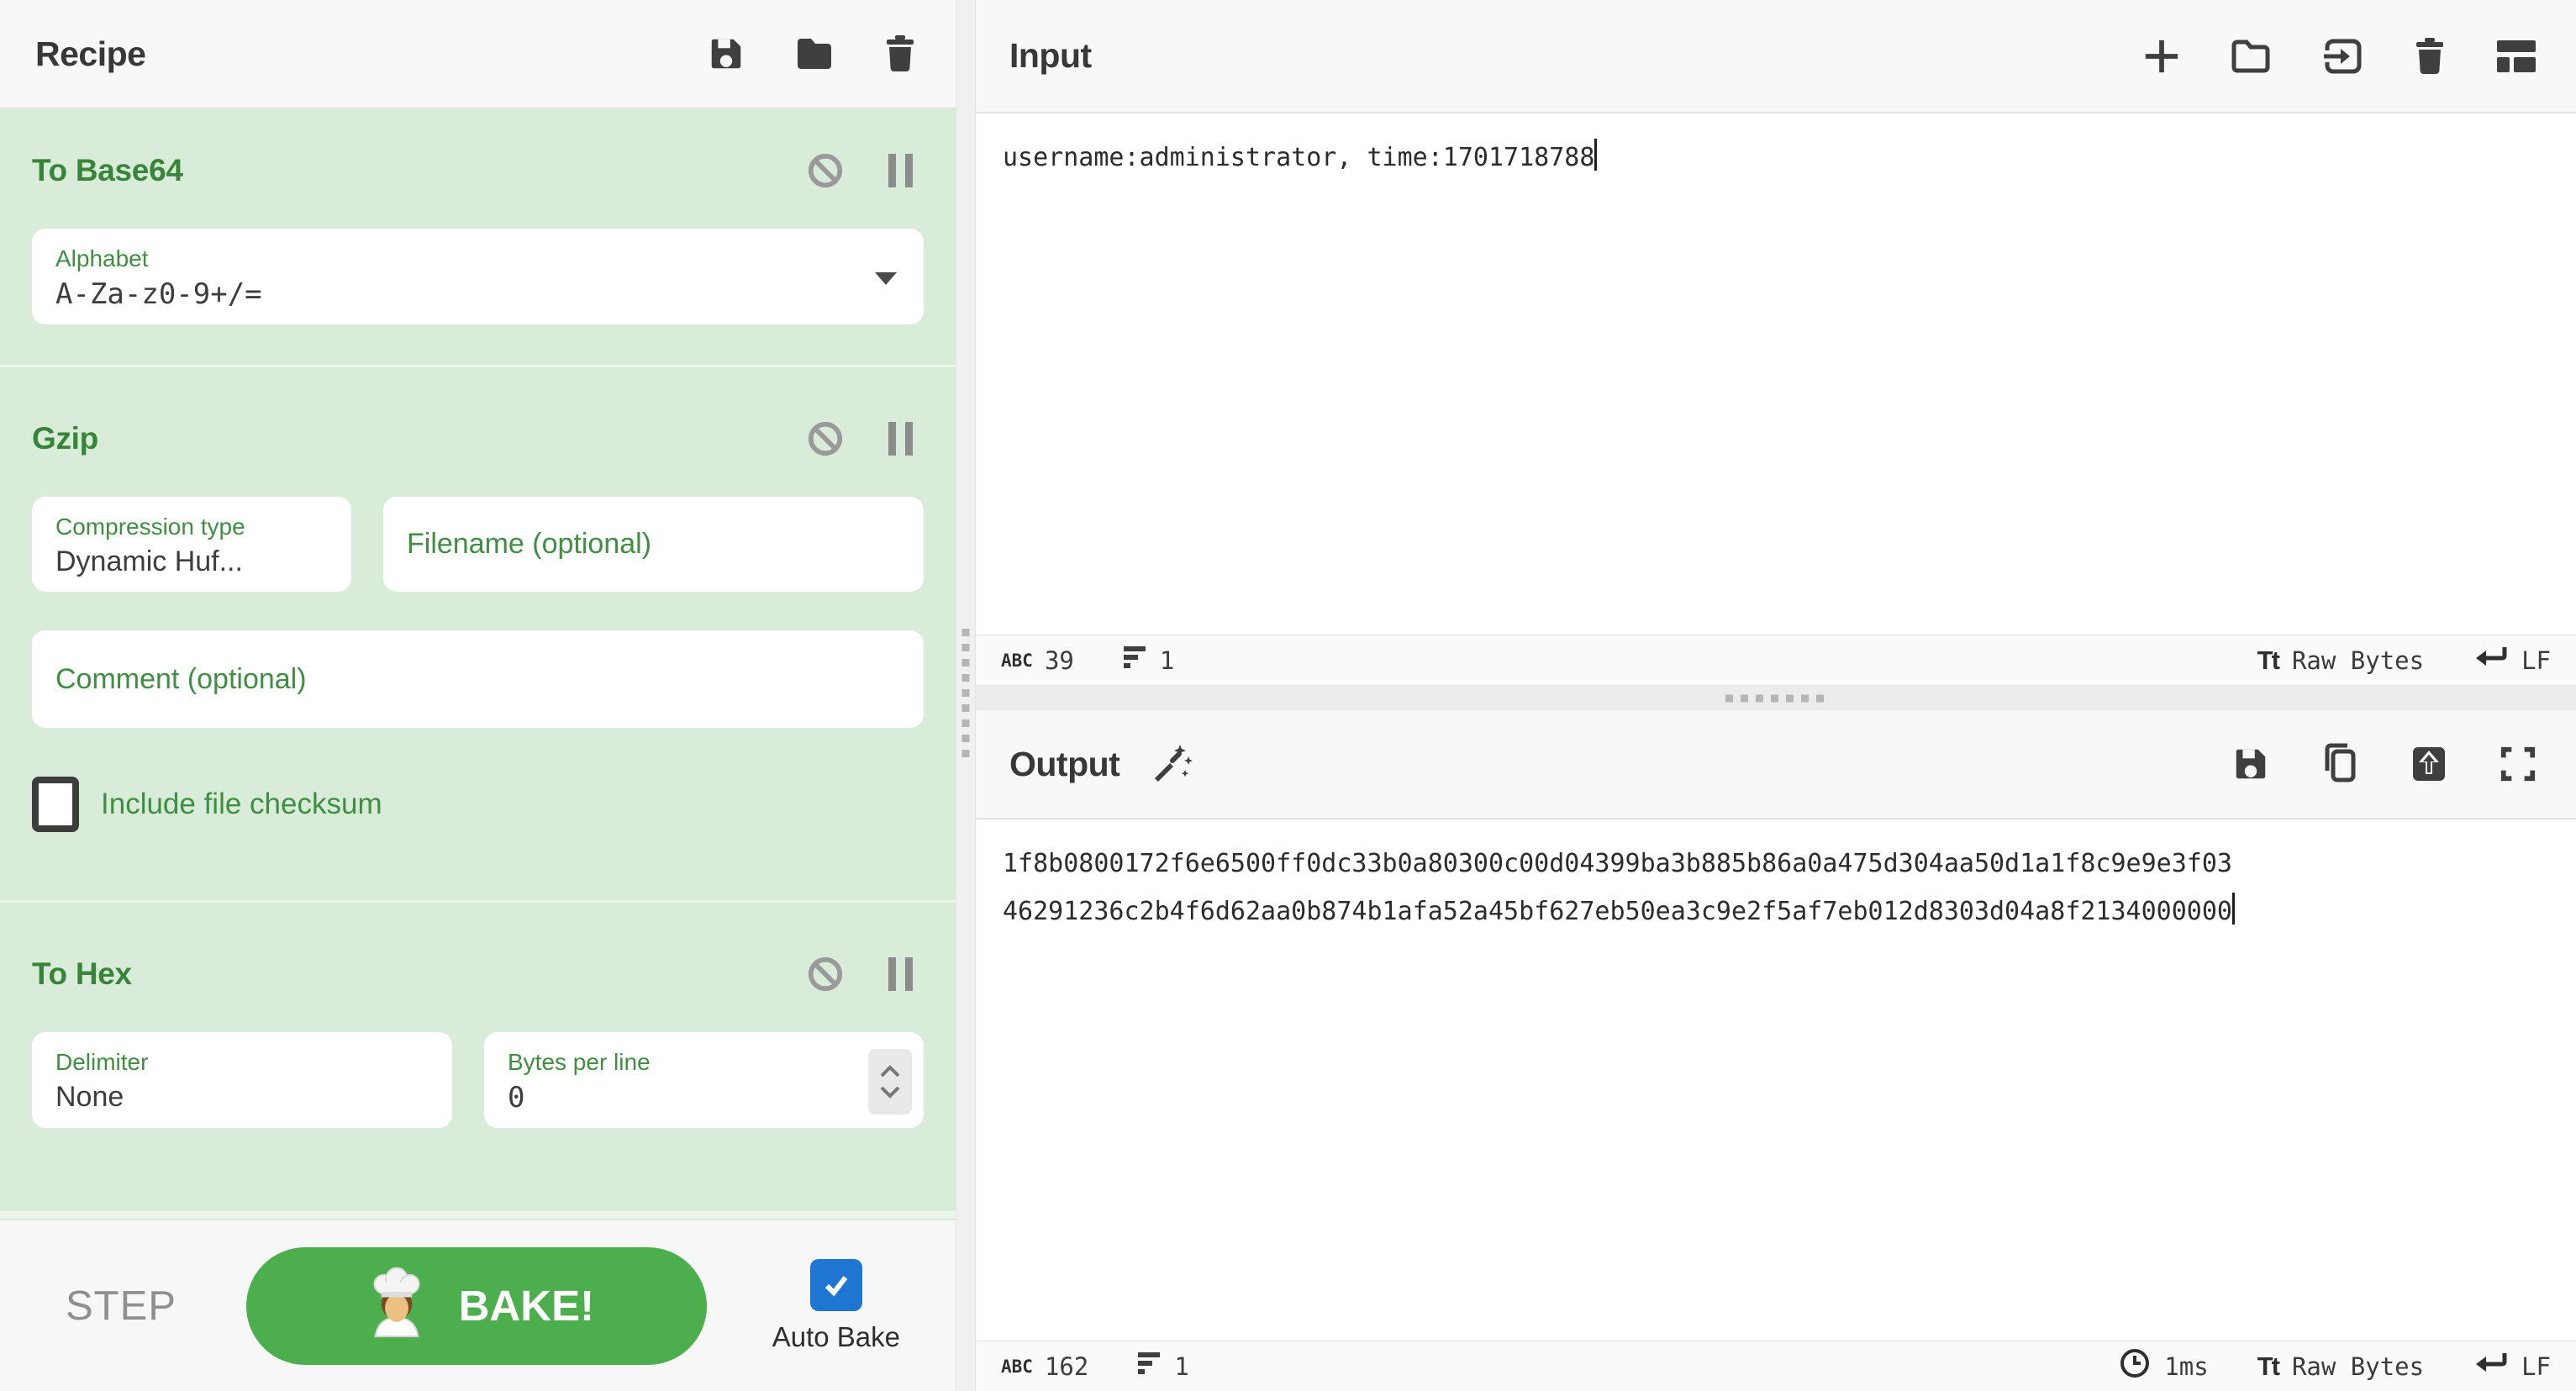  What do you see at coordinates (478, 54) in the screenshot?
I see `recipe-header: Recipe` at bounding box center [478, 54].